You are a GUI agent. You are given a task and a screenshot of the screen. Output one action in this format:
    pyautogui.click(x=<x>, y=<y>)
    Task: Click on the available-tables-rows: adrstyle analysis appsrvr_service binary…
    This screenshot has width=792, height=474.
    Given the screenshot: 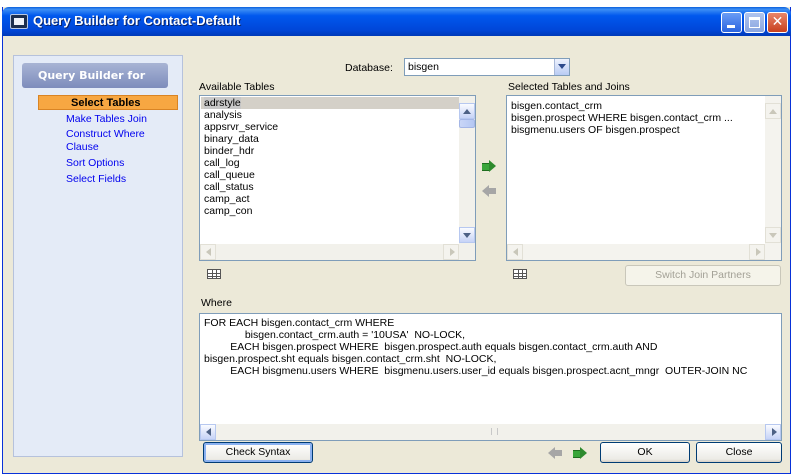 What is the action you would take?
    pyautogui.click(x=330, y=157)
    